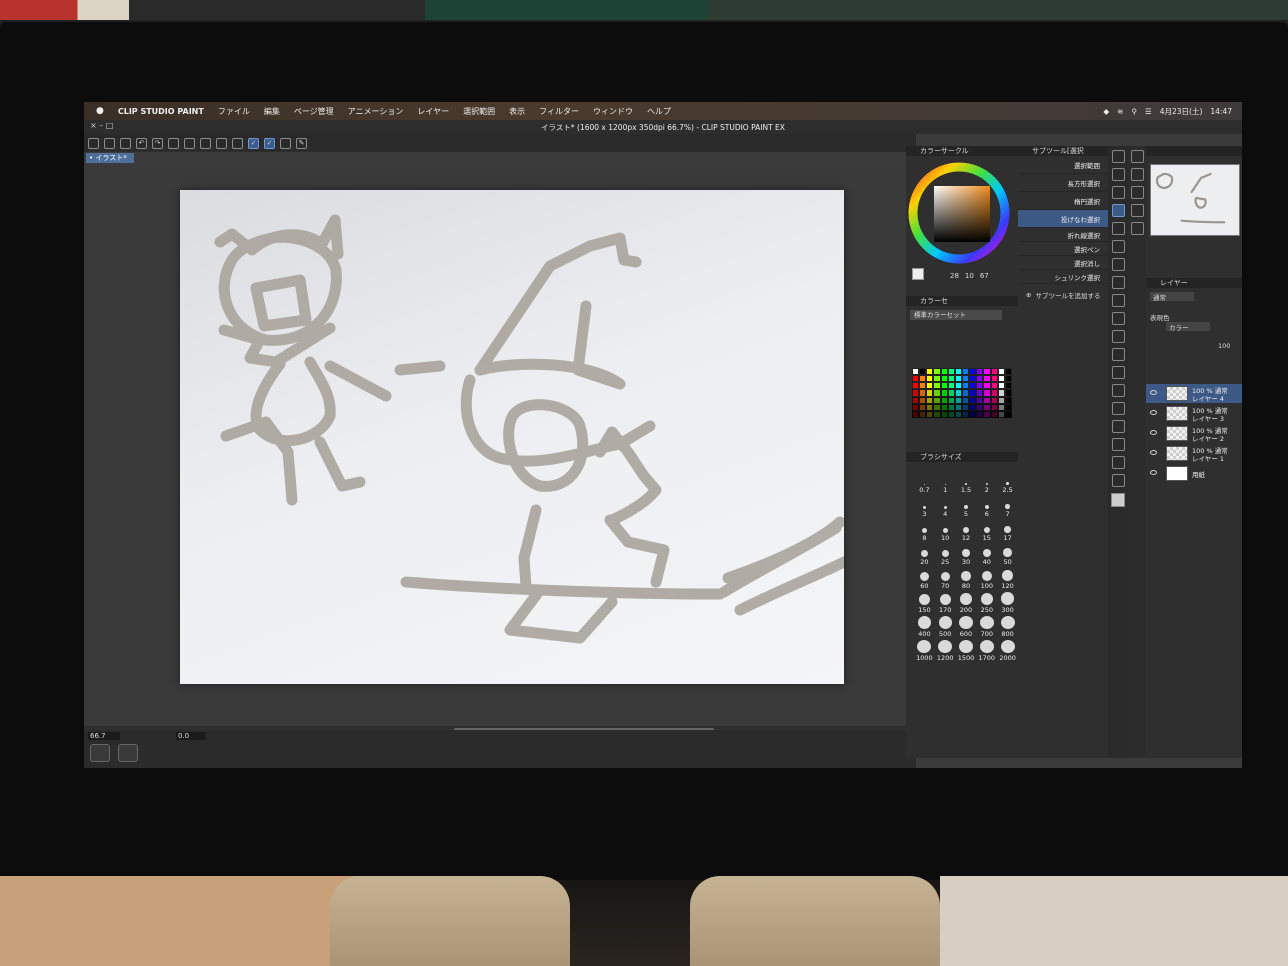 The height and width of the screenshot is (966, 1288). Describe the element at coordinates (962, 214) in the screenshot. I see `saturation-value-square` at that location.